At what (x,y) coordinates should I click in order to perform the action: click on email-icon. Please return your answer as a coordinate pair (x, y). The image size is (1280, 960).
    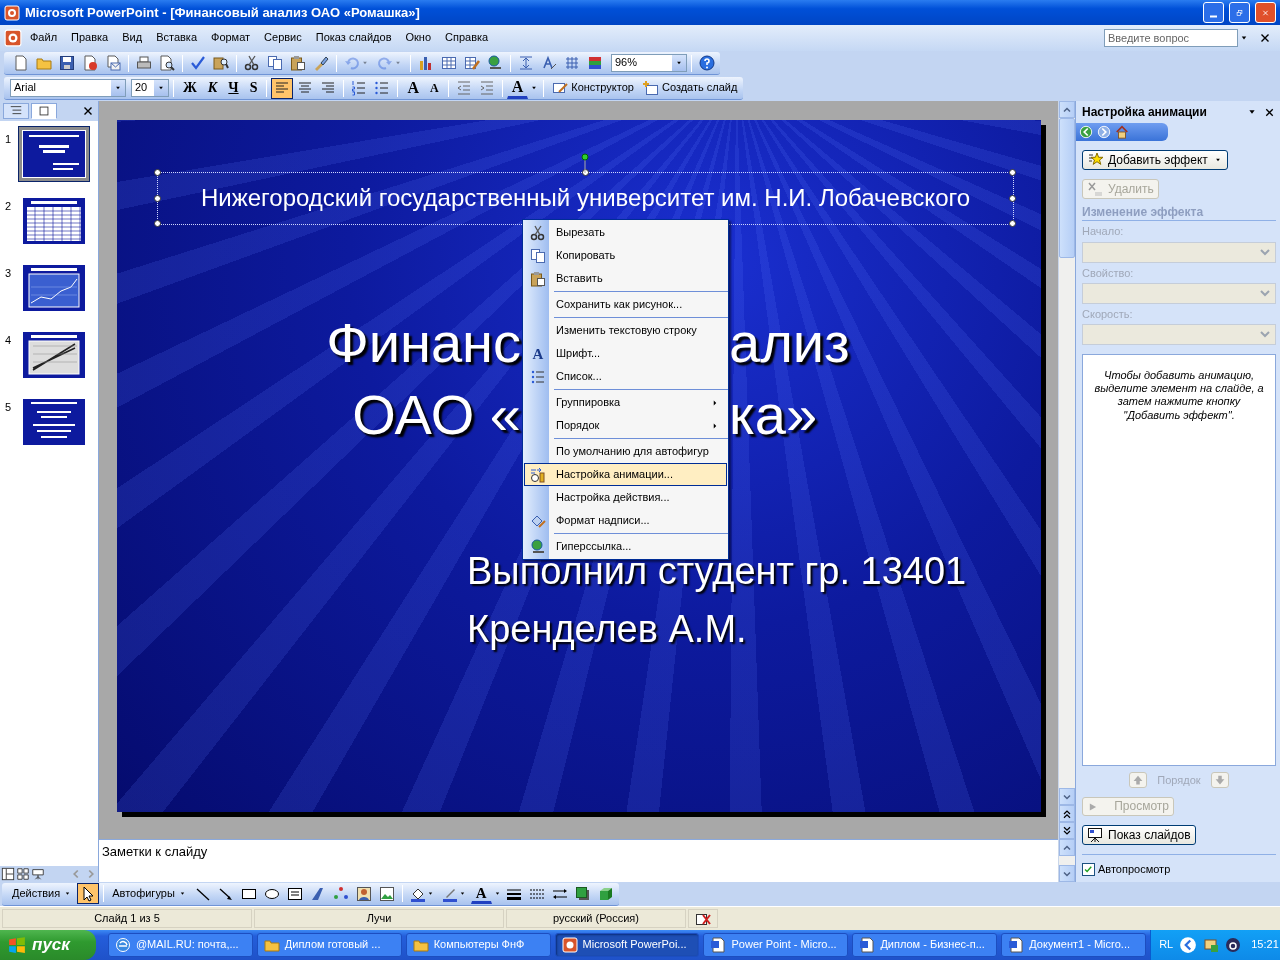
    Looking at the image, I should click on (113, 63).